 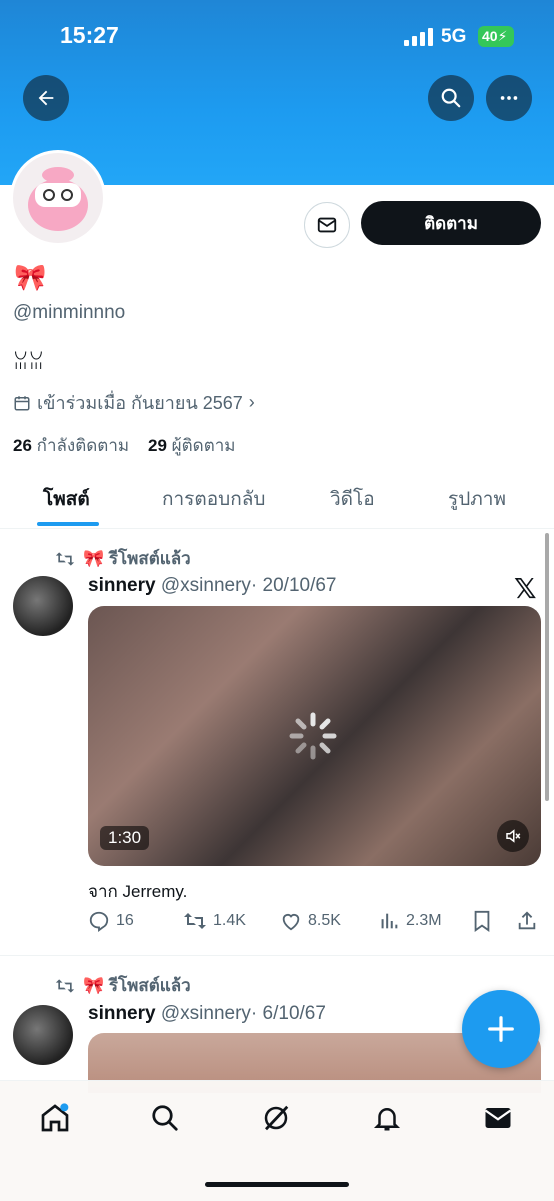 I want to click on repost-button: 1.4K, so click(x=214, y=921).